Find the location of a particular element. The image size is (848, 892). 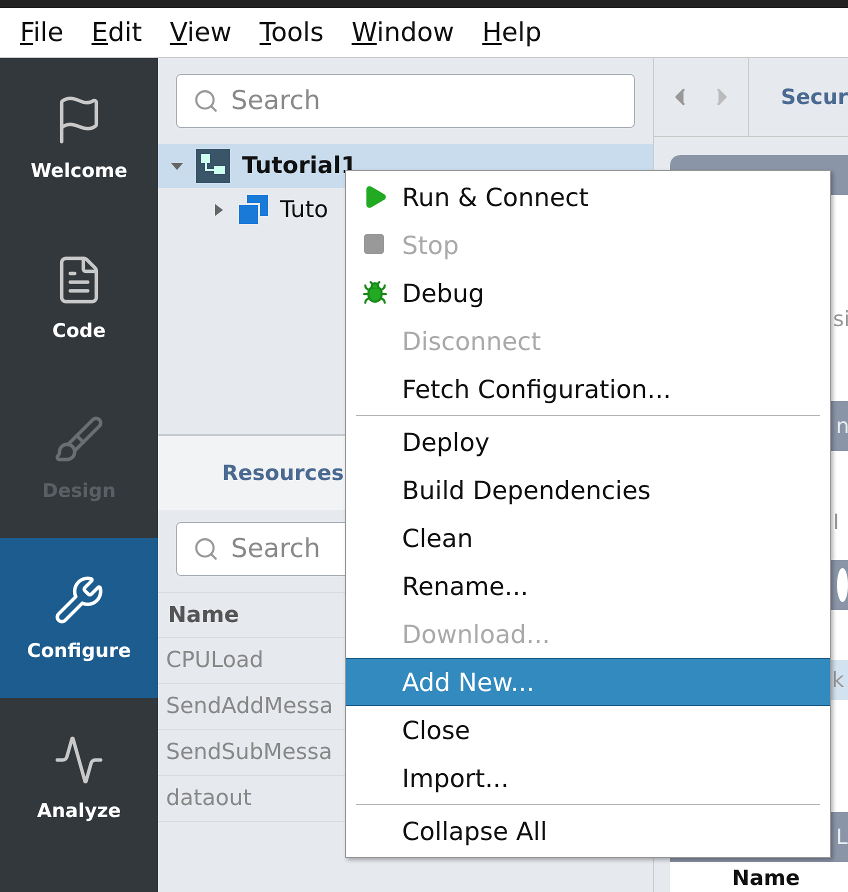

panel-text: si is located at coordinates (840, 319).